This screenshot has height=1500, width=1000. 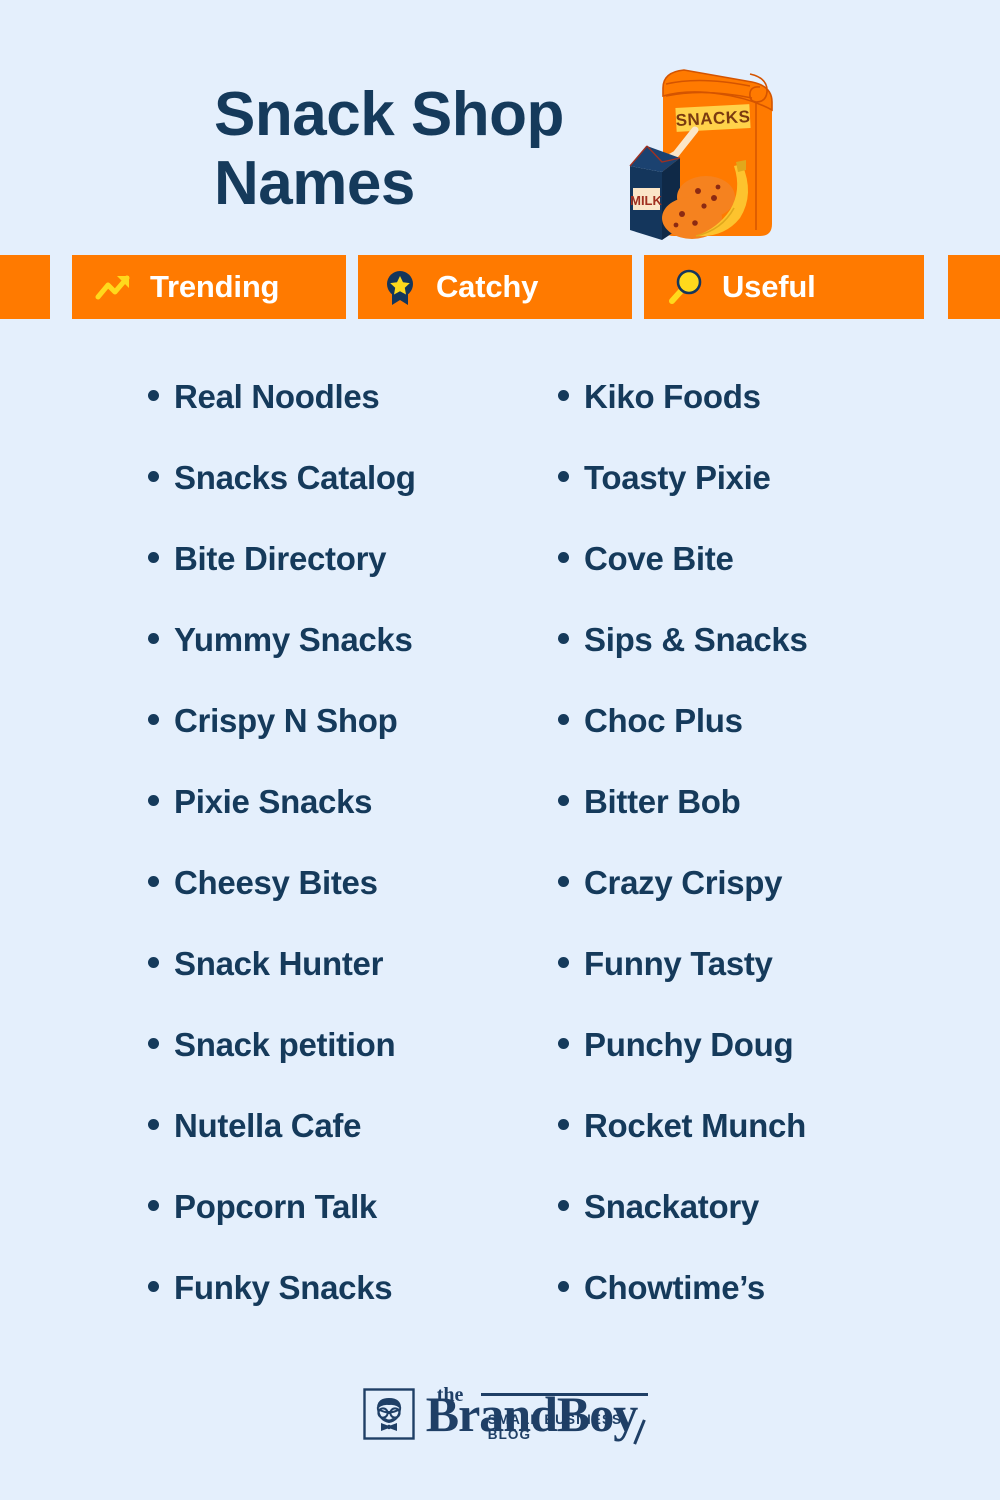 What do you see at coordinates (683, 1149) in the screenshot?
I see `list-item: Rocket Munch` at bounding box center [683, 1149].